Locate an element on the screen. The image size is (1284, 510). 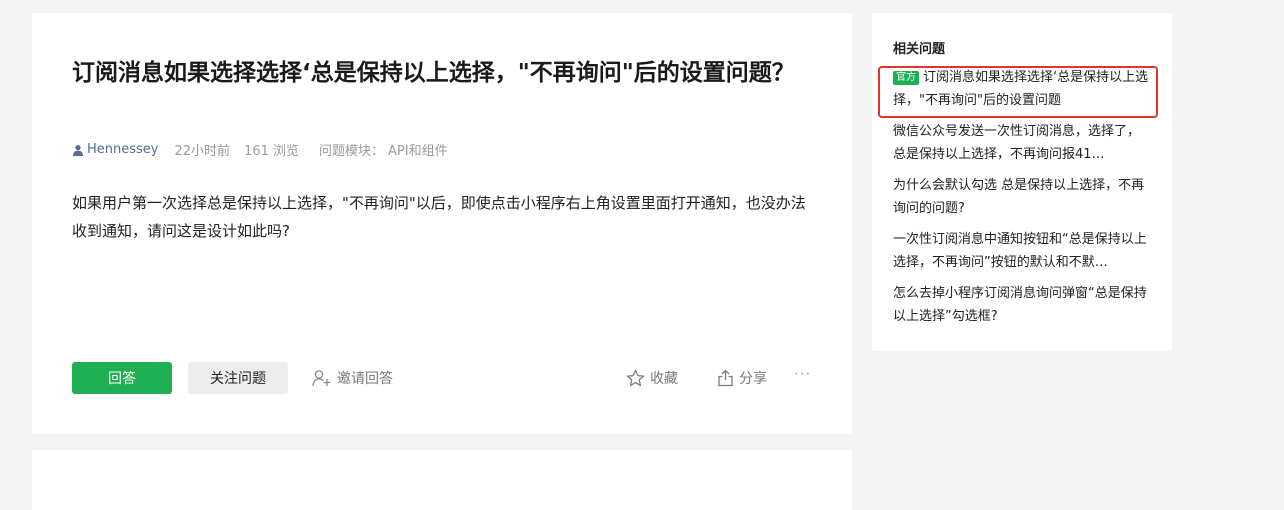
share-label: 分享 is located at coordinates (753, 379).